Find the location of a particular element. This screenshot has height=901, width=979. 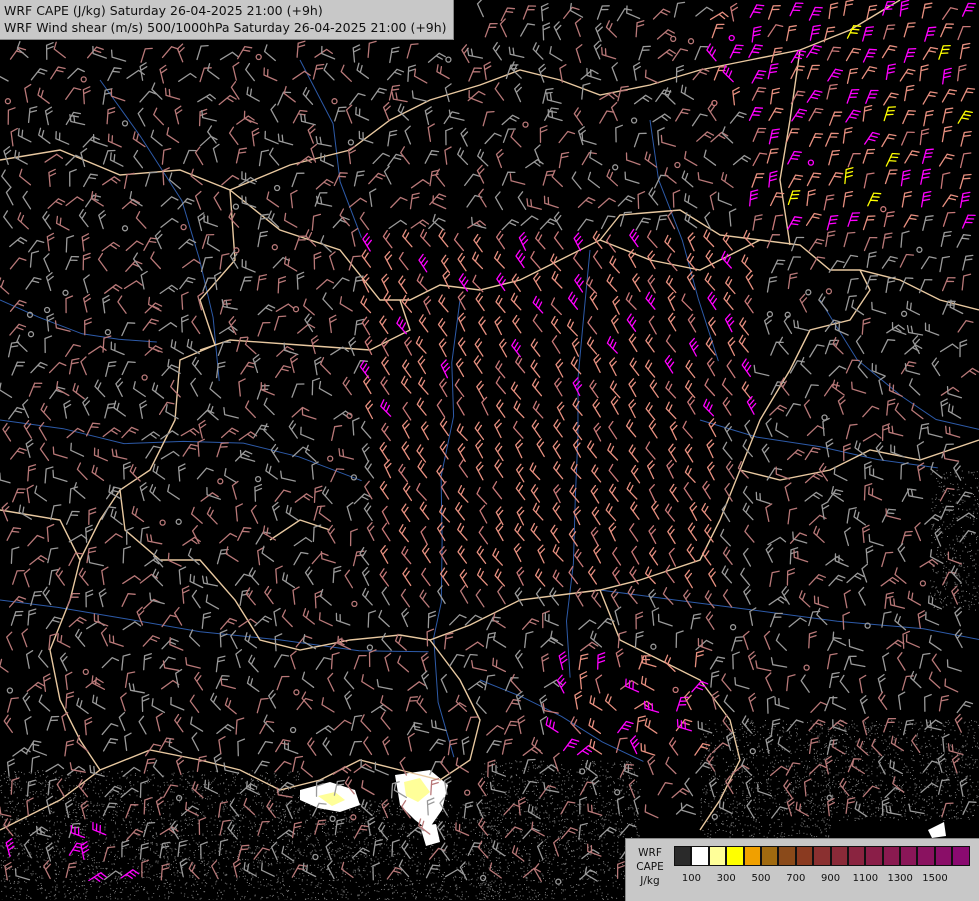

legend-tick-label: 1500 is located at coordinates (934, 878).